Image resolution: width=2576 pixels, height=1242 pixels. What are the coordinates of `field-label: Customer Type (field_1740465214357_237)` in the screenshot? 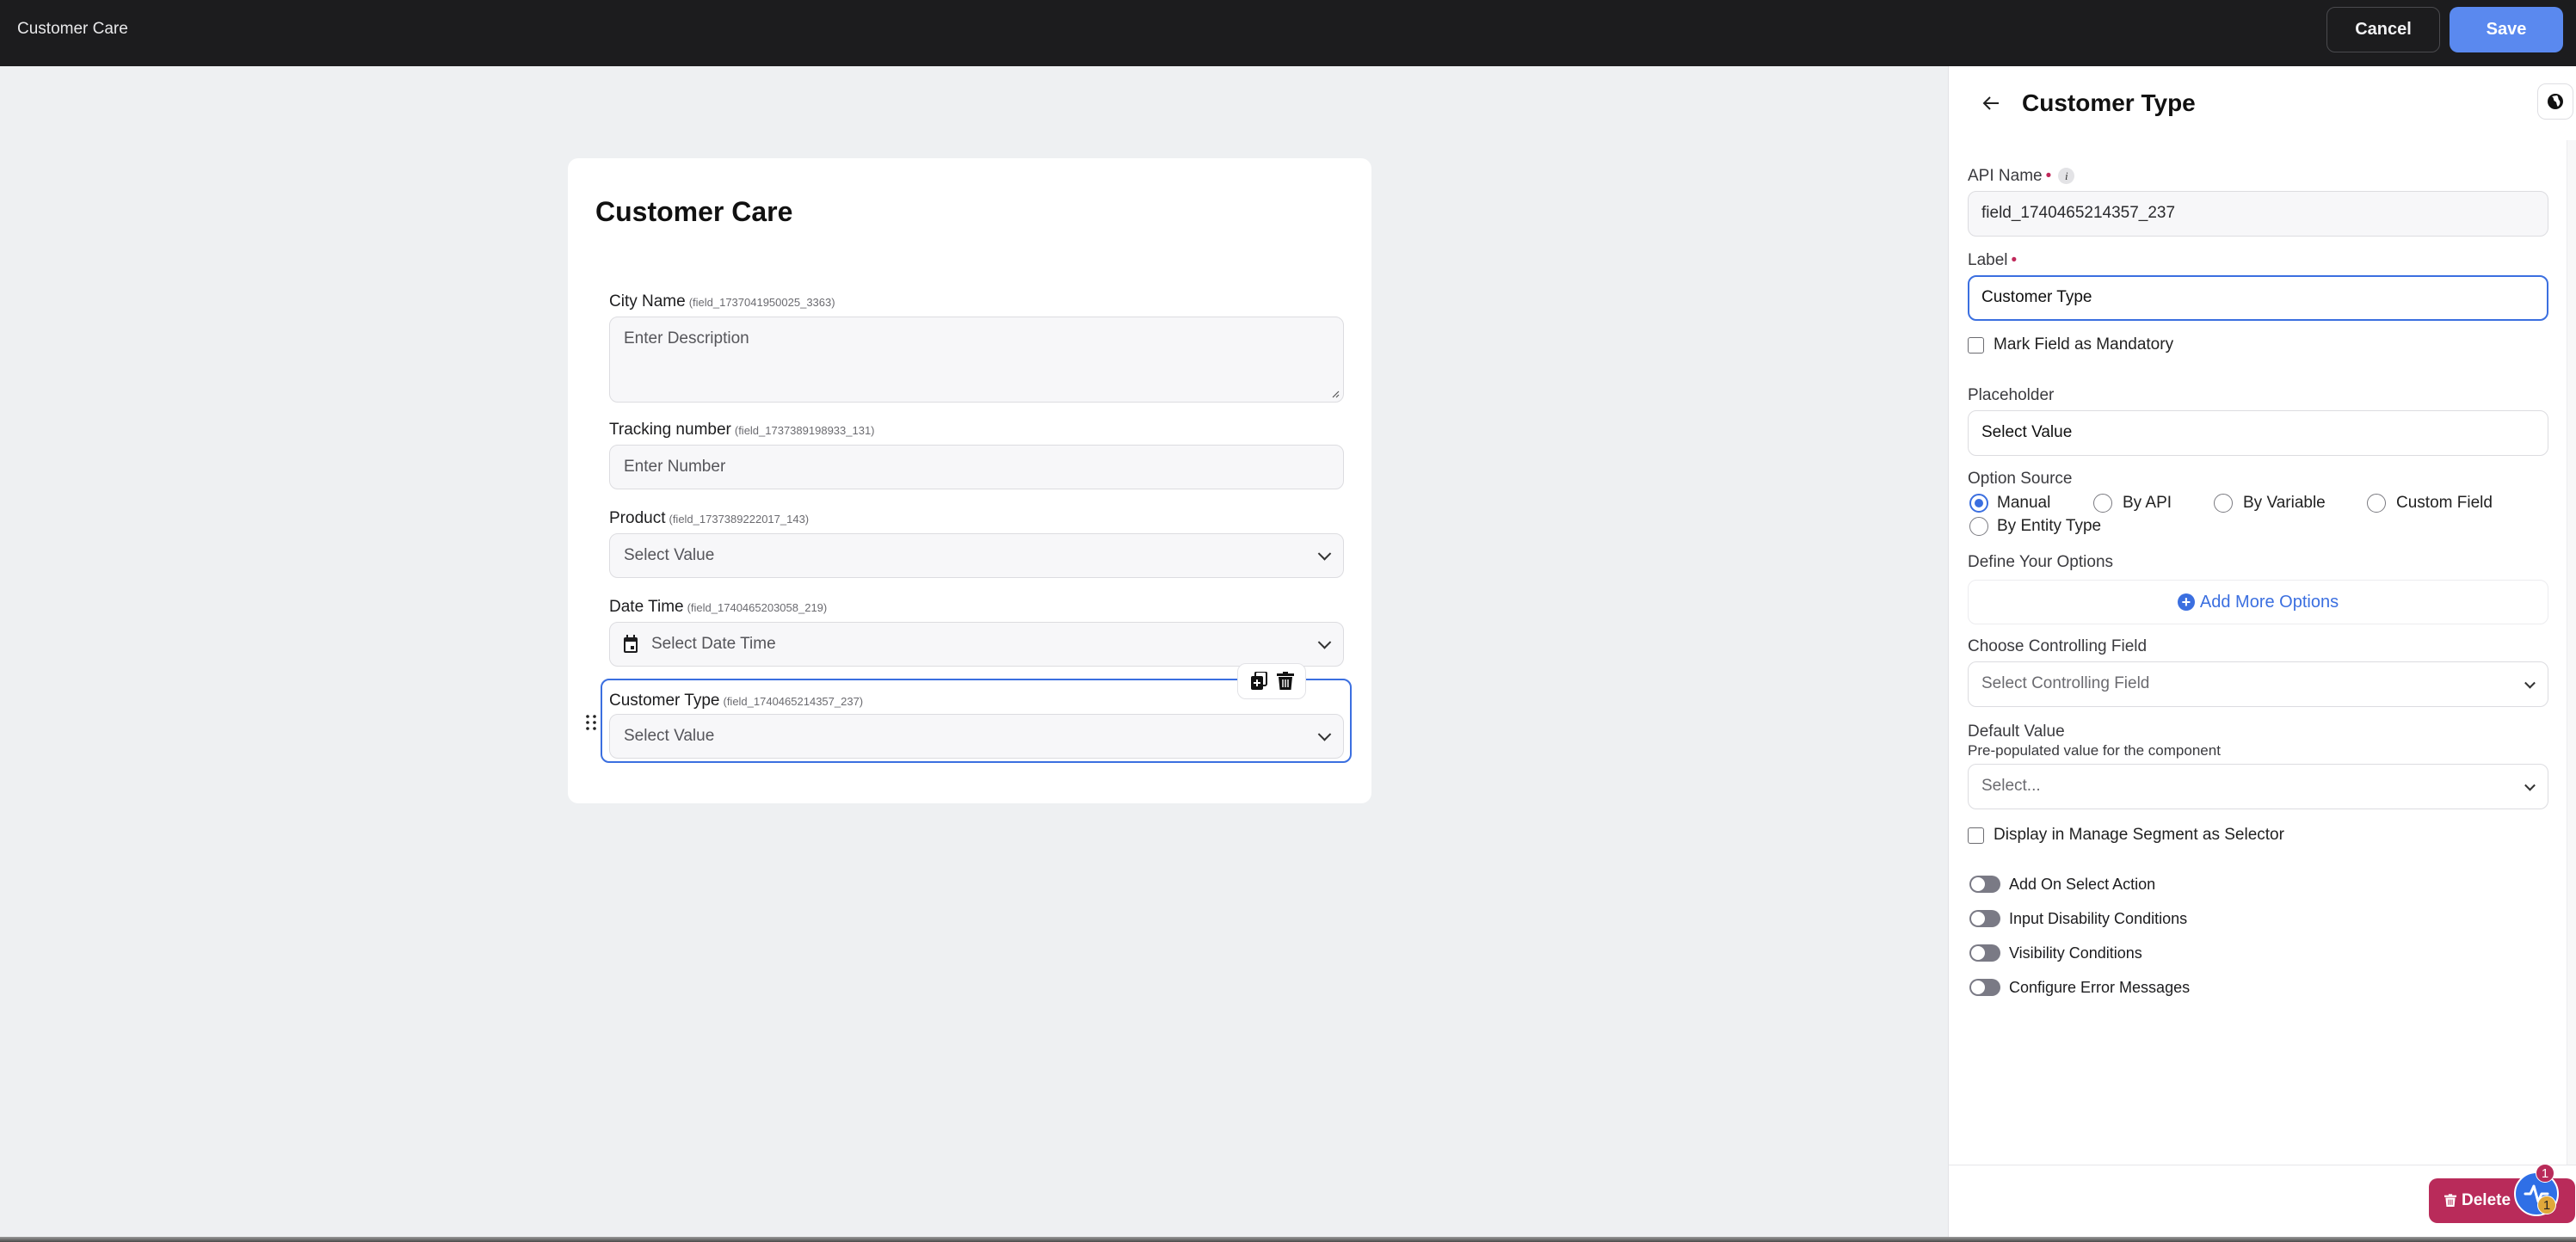 It's located at (736, 701).